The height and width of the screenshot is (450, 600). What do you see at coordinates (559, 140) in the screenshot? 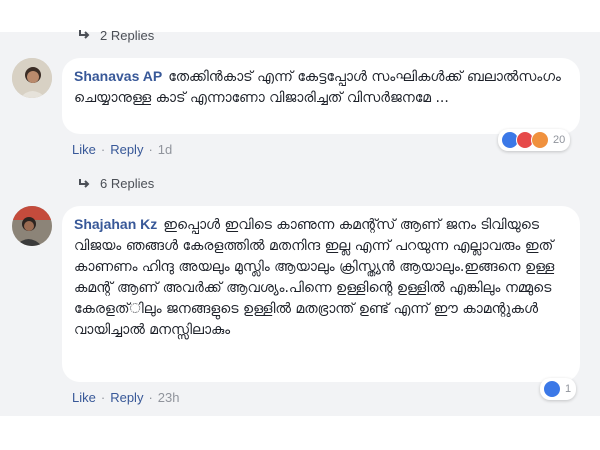
I see `reaction-count: 20` at bounding box center [559, 140].